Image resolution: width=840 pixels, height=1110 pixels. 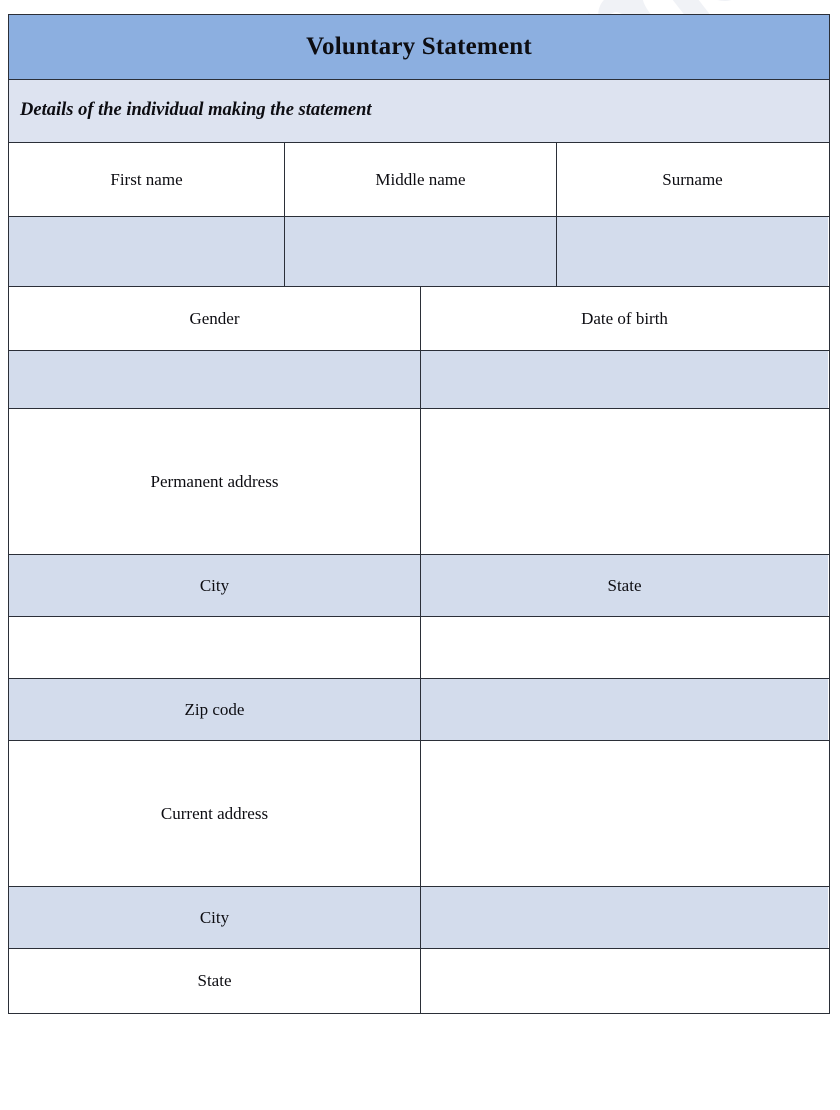 I want to click on gender-dob-value-row, so click(x=419, y=380).